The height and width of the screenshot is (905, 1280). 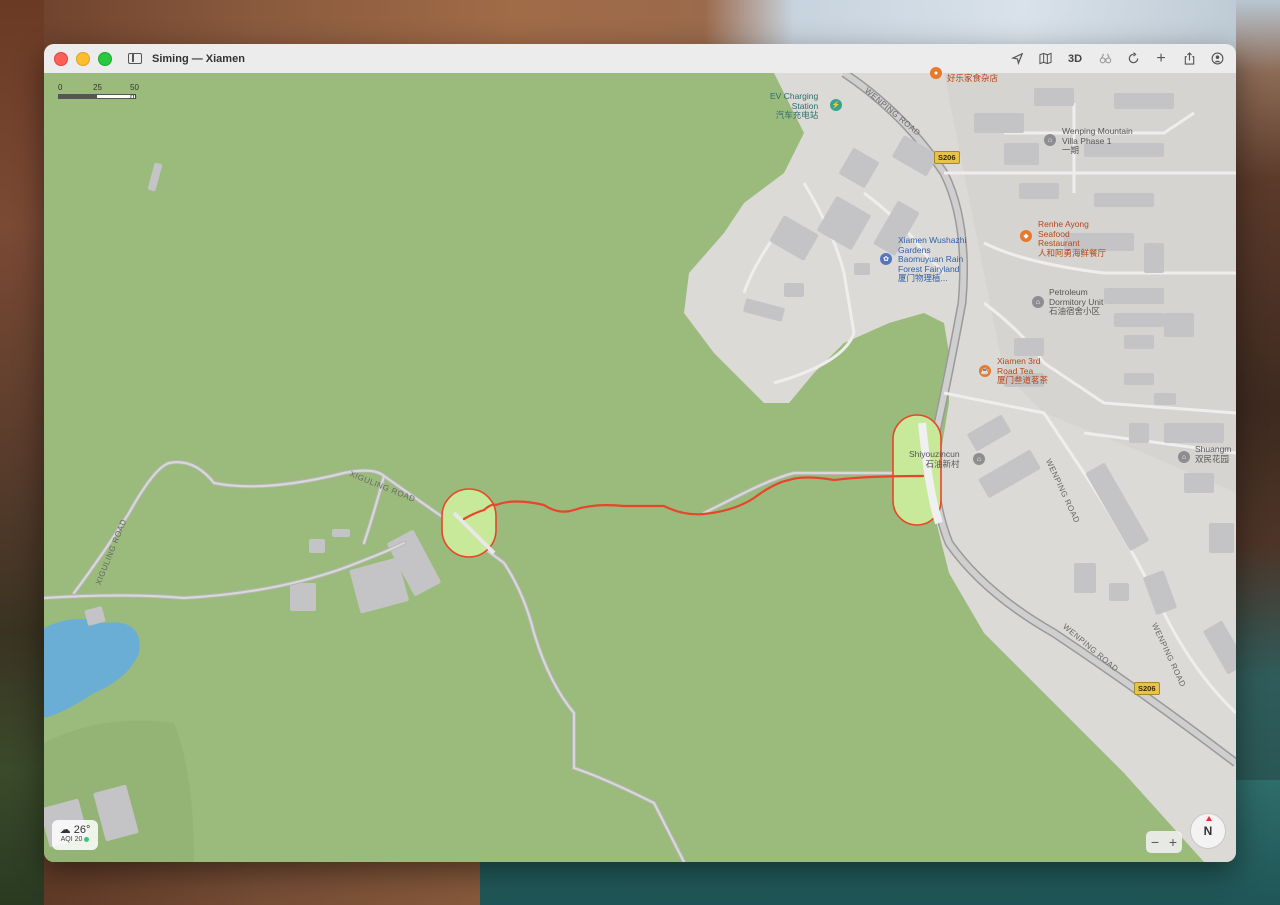 I want to click on binoculars-icon, so click(x=1105, y=59).